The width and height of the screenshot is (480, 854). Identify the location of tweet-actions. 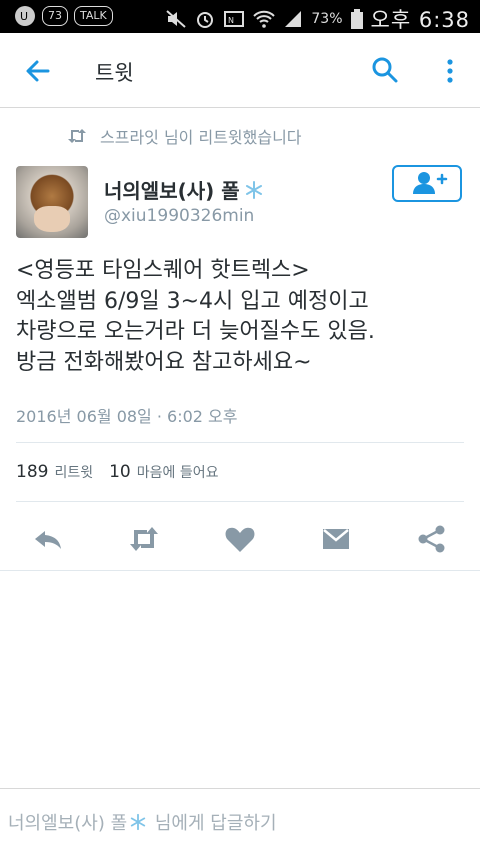
(240, 539).